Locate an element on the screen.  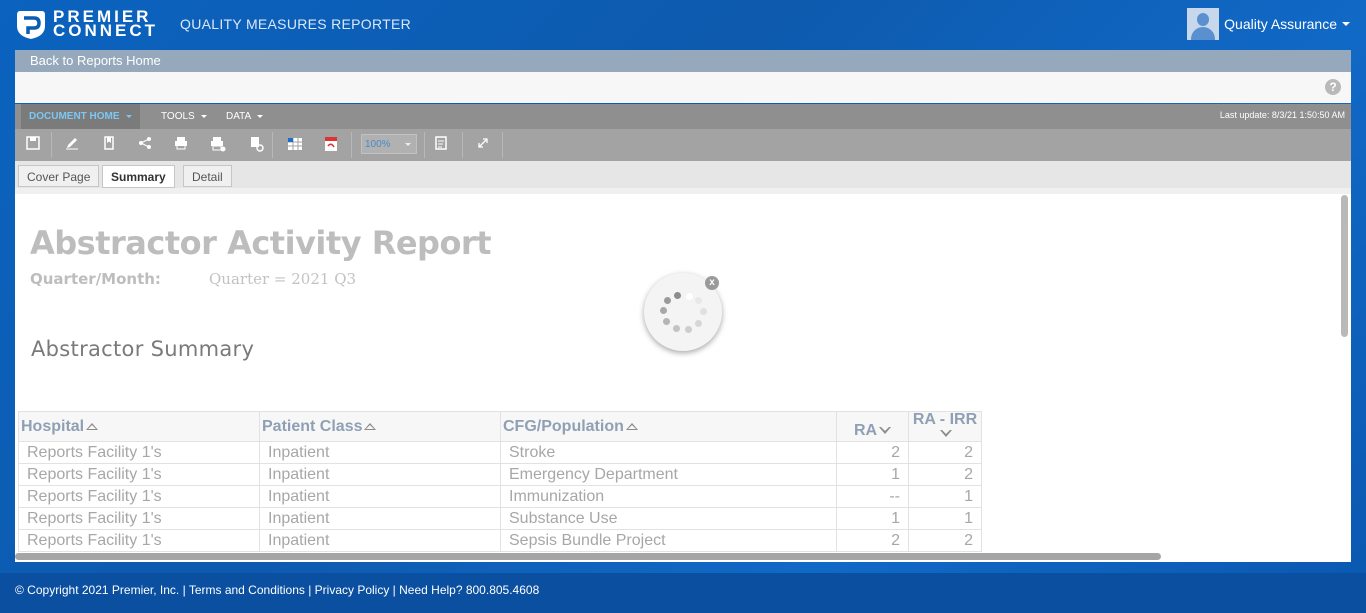
close-icon: x is located at coordinates (712, 283).